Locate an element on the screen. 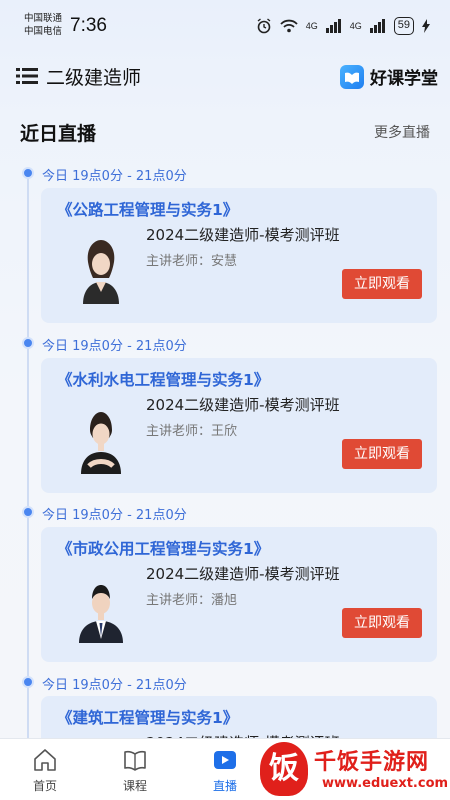 The image size is (450, 800). brand: 好课学堂 is located at coordinates (389, 76).